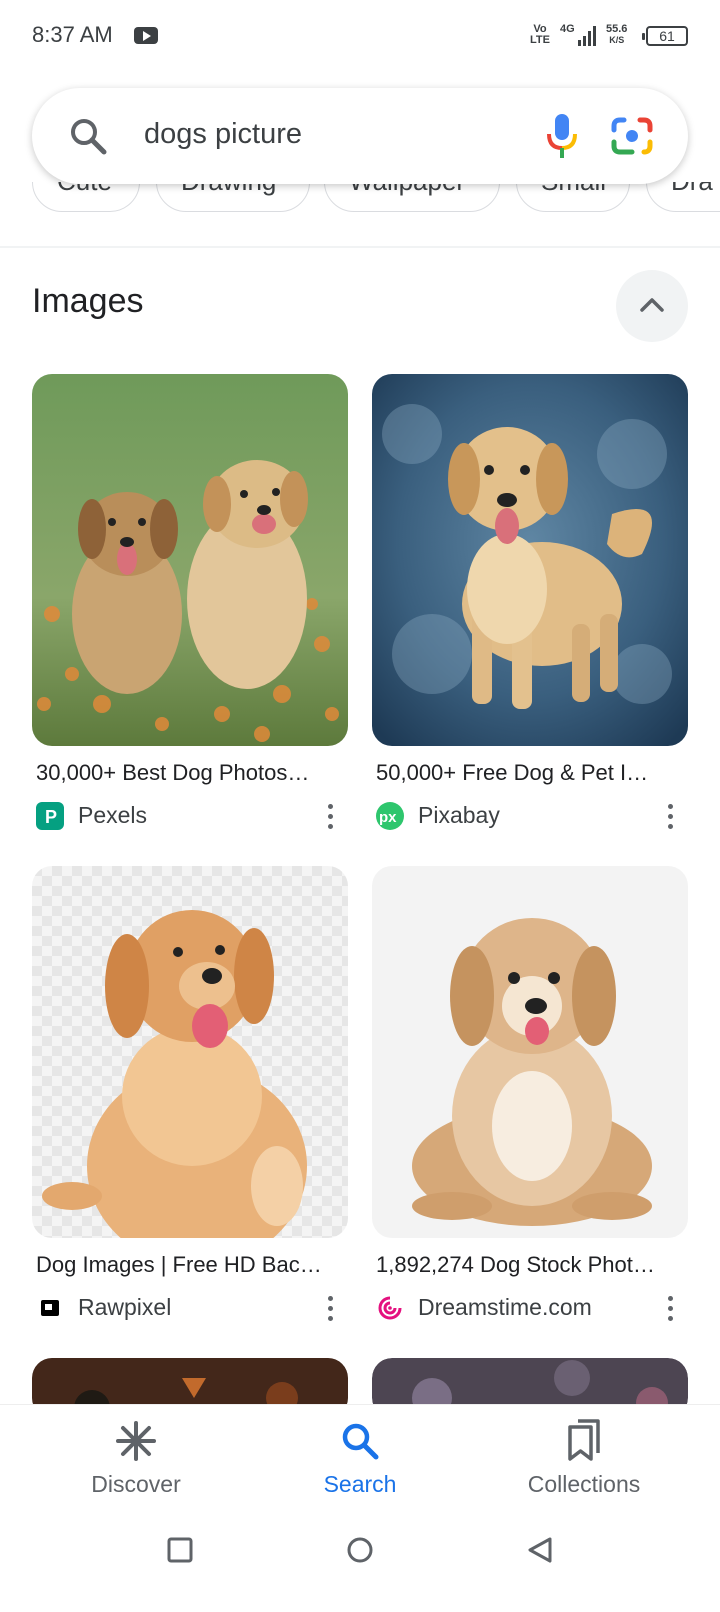 Image resolution: width=720 pixels, height=1612 pixels. What do you see at coordinates (192, 816) in the screenshot?
I see `result-source: P Pexels` at bounding box center [192, 816].